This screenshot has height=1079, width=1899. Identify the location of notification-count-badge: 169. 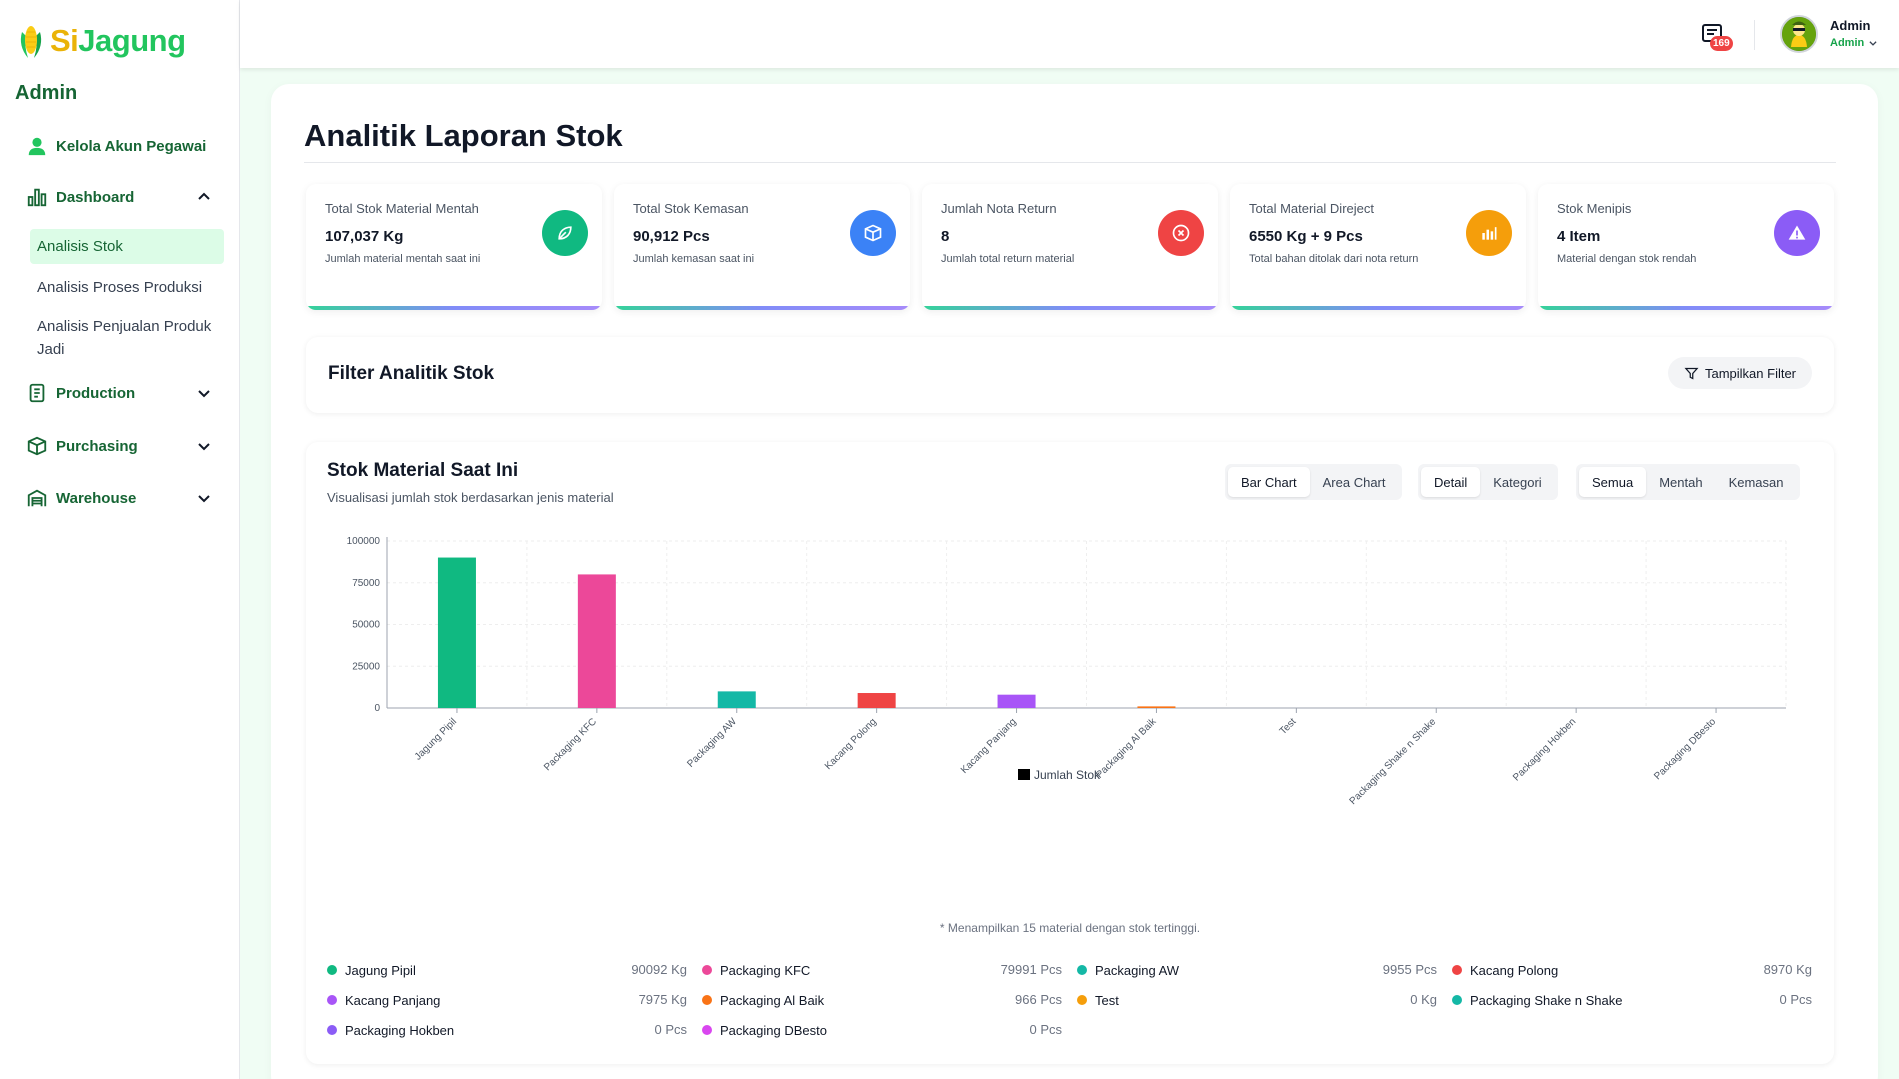
(1721, 43).